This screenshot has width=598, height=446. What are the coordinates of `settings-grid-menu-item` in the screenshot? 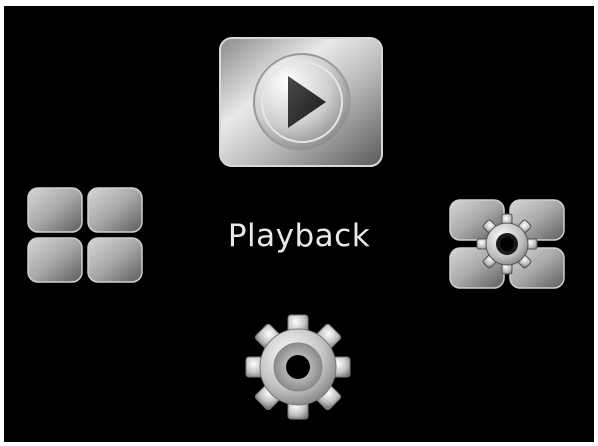 It's located at (507, 244).